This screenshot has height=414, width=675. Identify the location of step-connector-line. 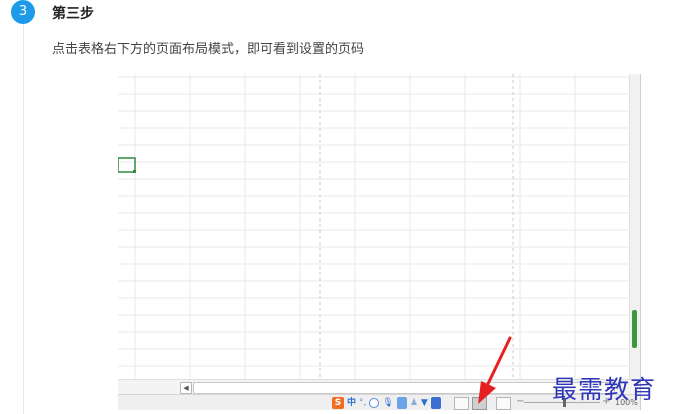
(23, 219).